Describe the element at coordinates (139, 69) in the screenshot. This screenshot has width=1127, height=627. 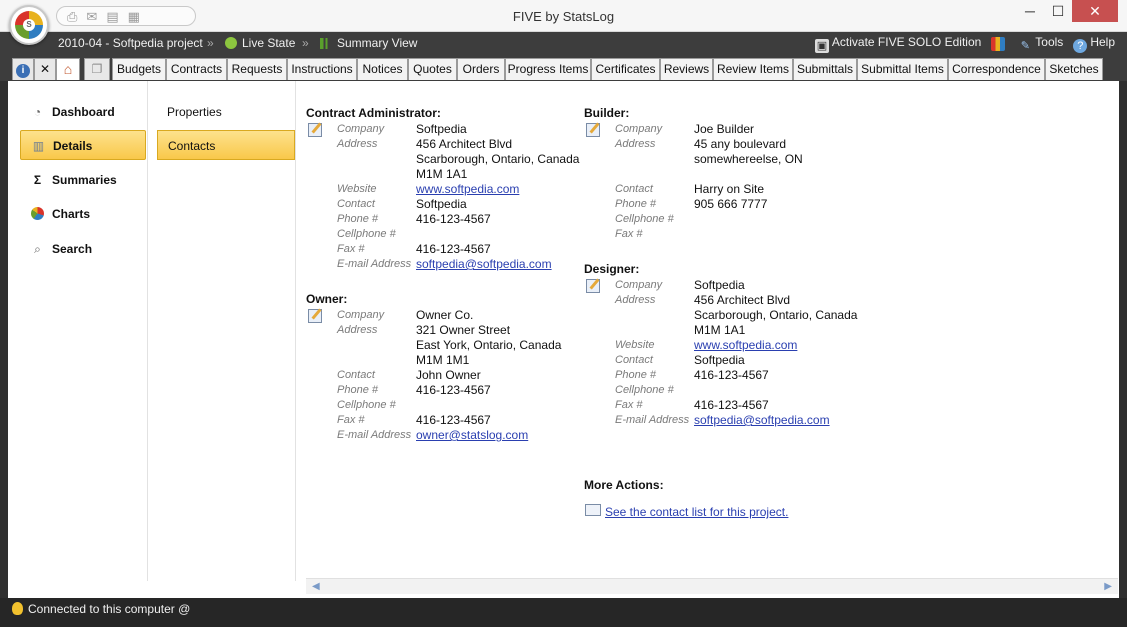
I see `tab-budgets: Budgets` at that location.